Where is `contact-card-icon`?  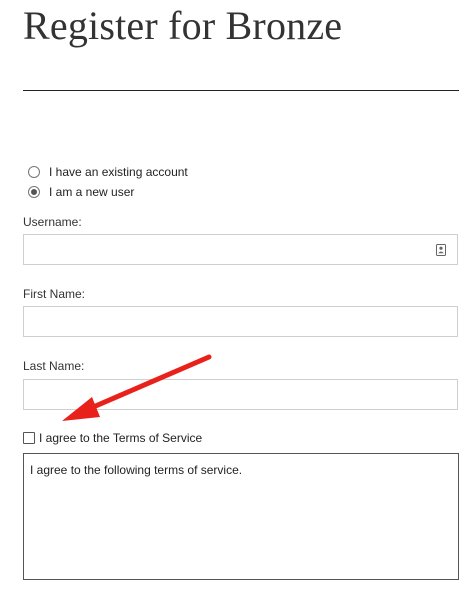
contact-card-icon is located at coordinates (441, 250).